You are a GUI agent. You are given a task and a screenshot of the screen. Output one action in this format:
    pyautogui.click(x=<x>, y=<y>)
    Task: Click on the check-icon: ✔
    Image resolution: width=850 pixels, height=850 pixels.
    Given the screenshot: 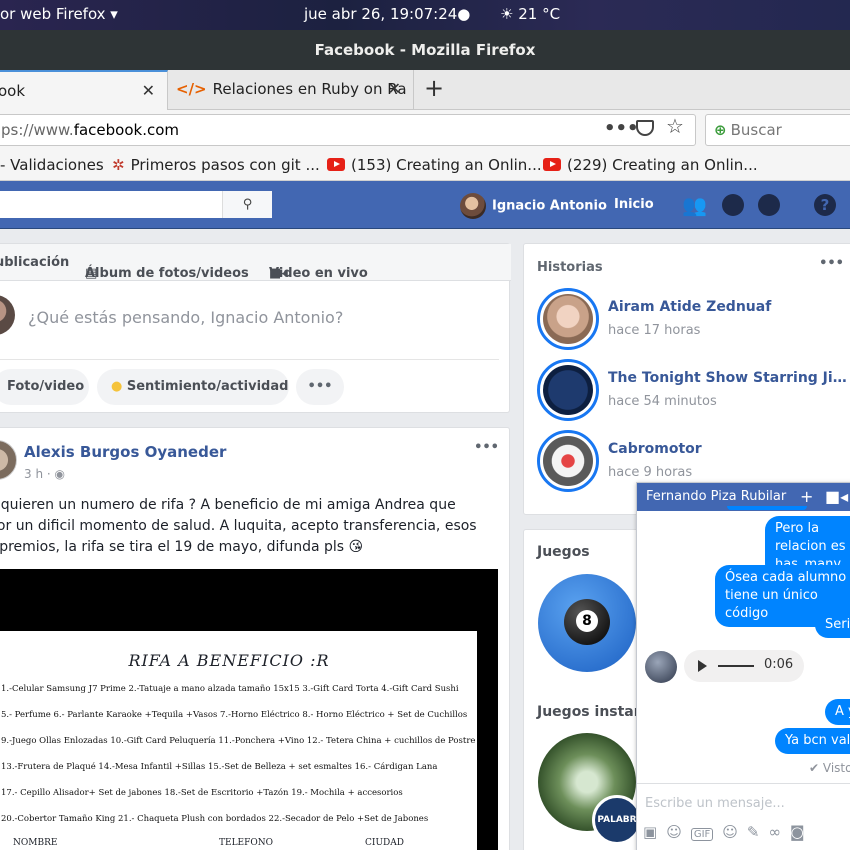 What is the action you would take?
    pyautogui.click(x=816, y=768)
    